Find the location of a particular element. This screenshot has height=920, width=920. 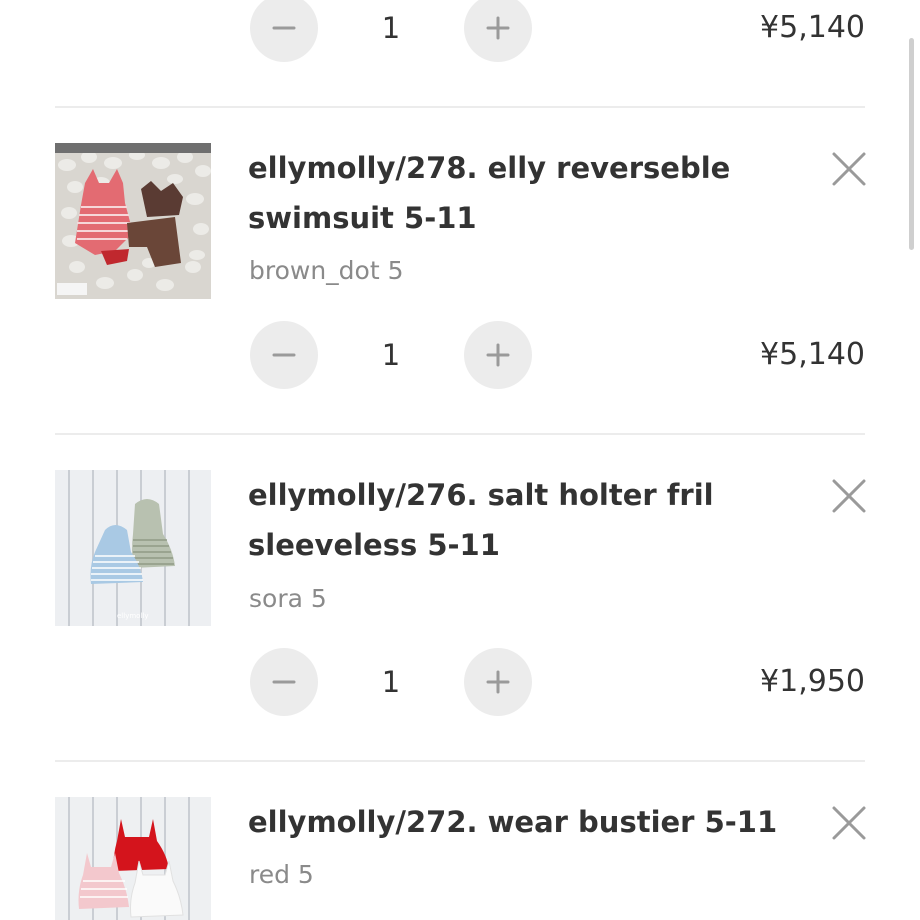

bustier-photo is located at coordinates (133, 858).